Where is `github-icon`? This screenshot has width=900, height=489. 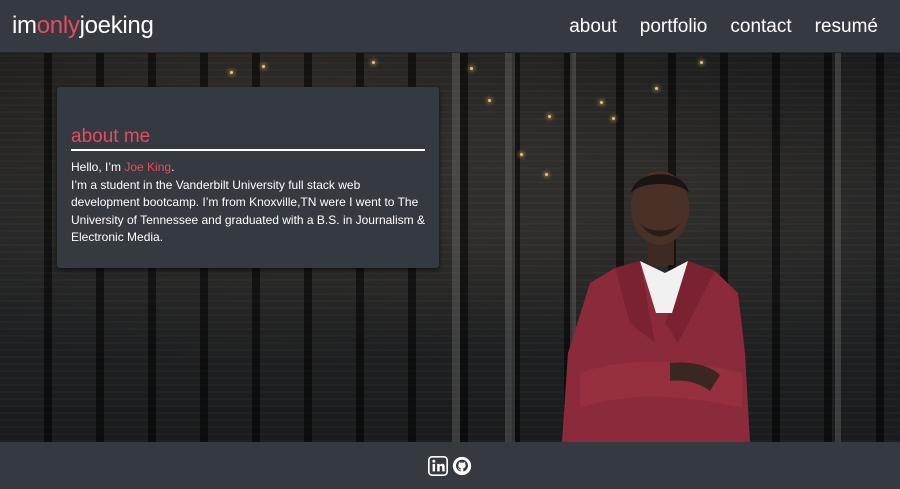 github-icon is located at coordinates (462, 466).